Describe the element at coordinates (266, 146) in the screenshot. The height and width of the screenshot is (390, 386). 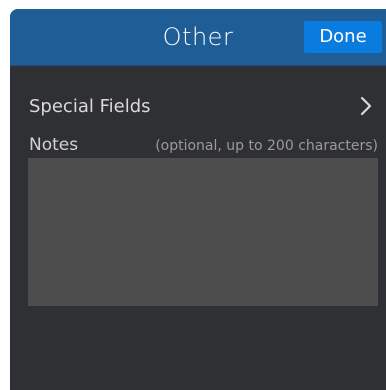
I see `notes-hint: (optional, up to 200 characters)` at that location.